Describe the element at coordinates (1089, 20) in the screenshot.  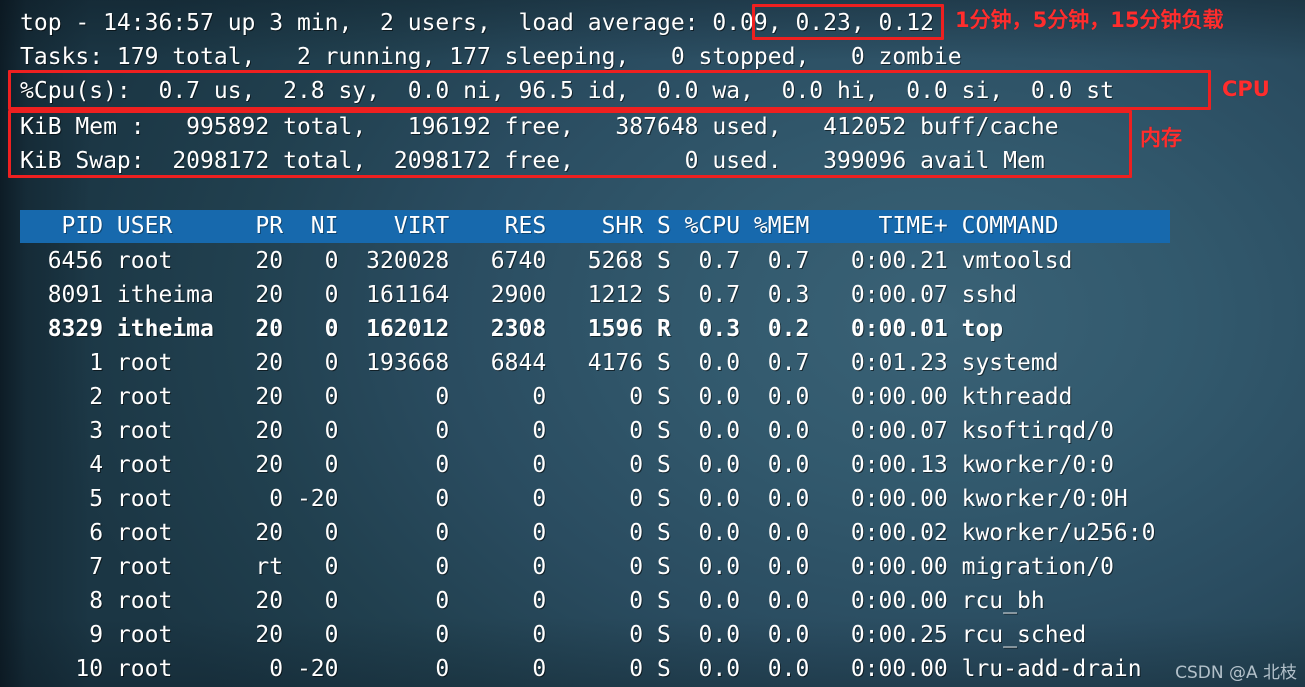
I see `load-average-annotation-label: 1分钟，5分钟，15分钟负载` at that location.